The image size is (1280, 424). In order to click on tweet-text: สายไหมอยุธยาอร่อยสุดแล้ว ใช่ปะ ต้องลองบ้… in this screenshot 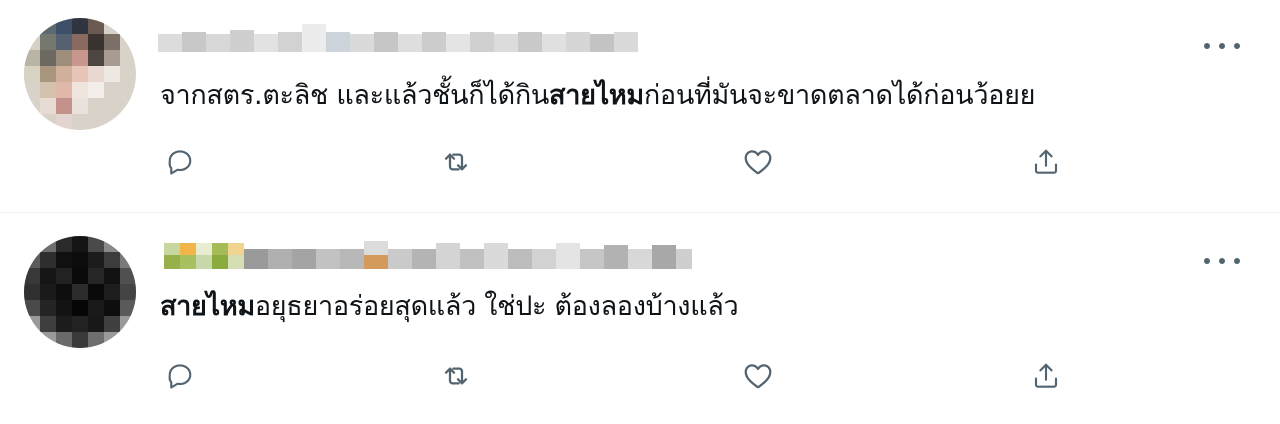, I will do `click(449, 306)`.